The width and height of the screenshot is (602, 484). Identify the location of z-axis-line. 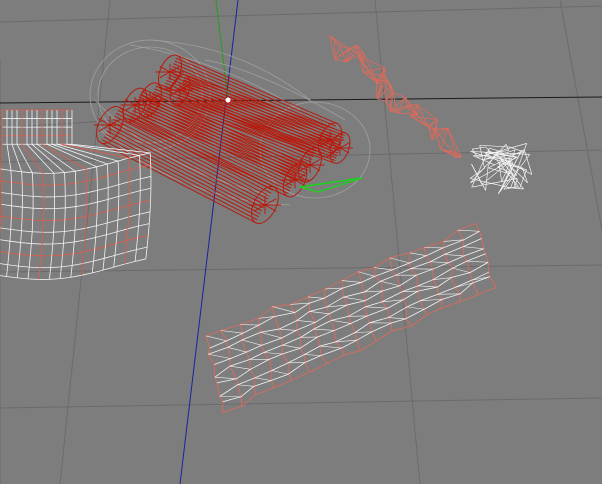
(222, 50).